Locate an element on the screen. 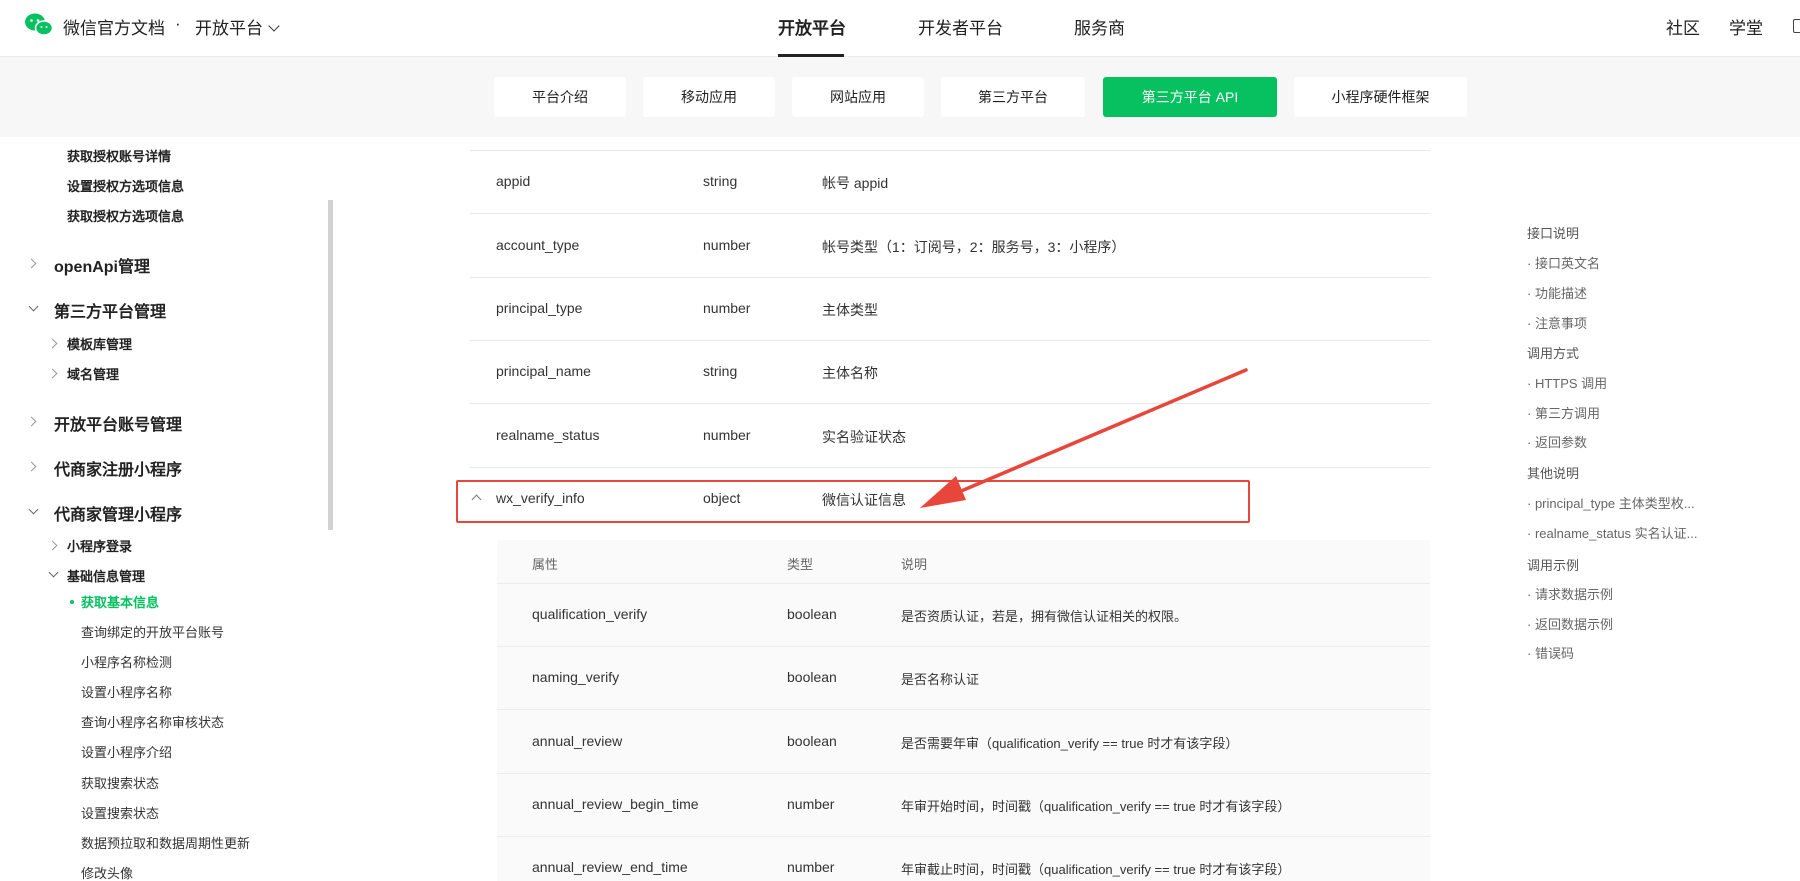 The height and width of the screenshot is (881, 1800). sidebar-item-get-search-status: 获取搜索状态 is located at coordinates (120, 782).